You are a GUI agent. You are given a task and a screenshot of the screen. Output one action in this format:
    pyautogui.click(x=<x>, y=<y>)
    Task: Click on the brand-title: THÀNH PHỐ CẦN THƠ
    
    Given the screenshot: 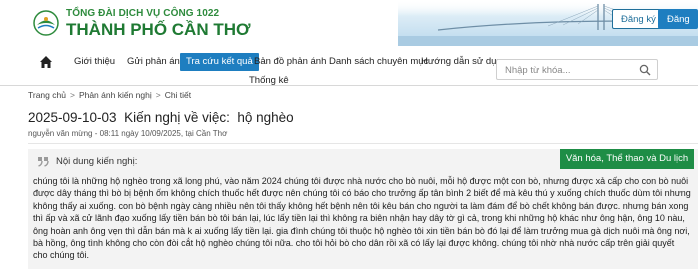 What is the action you would take?
    pyautogui.click(x=158, y=29)
    